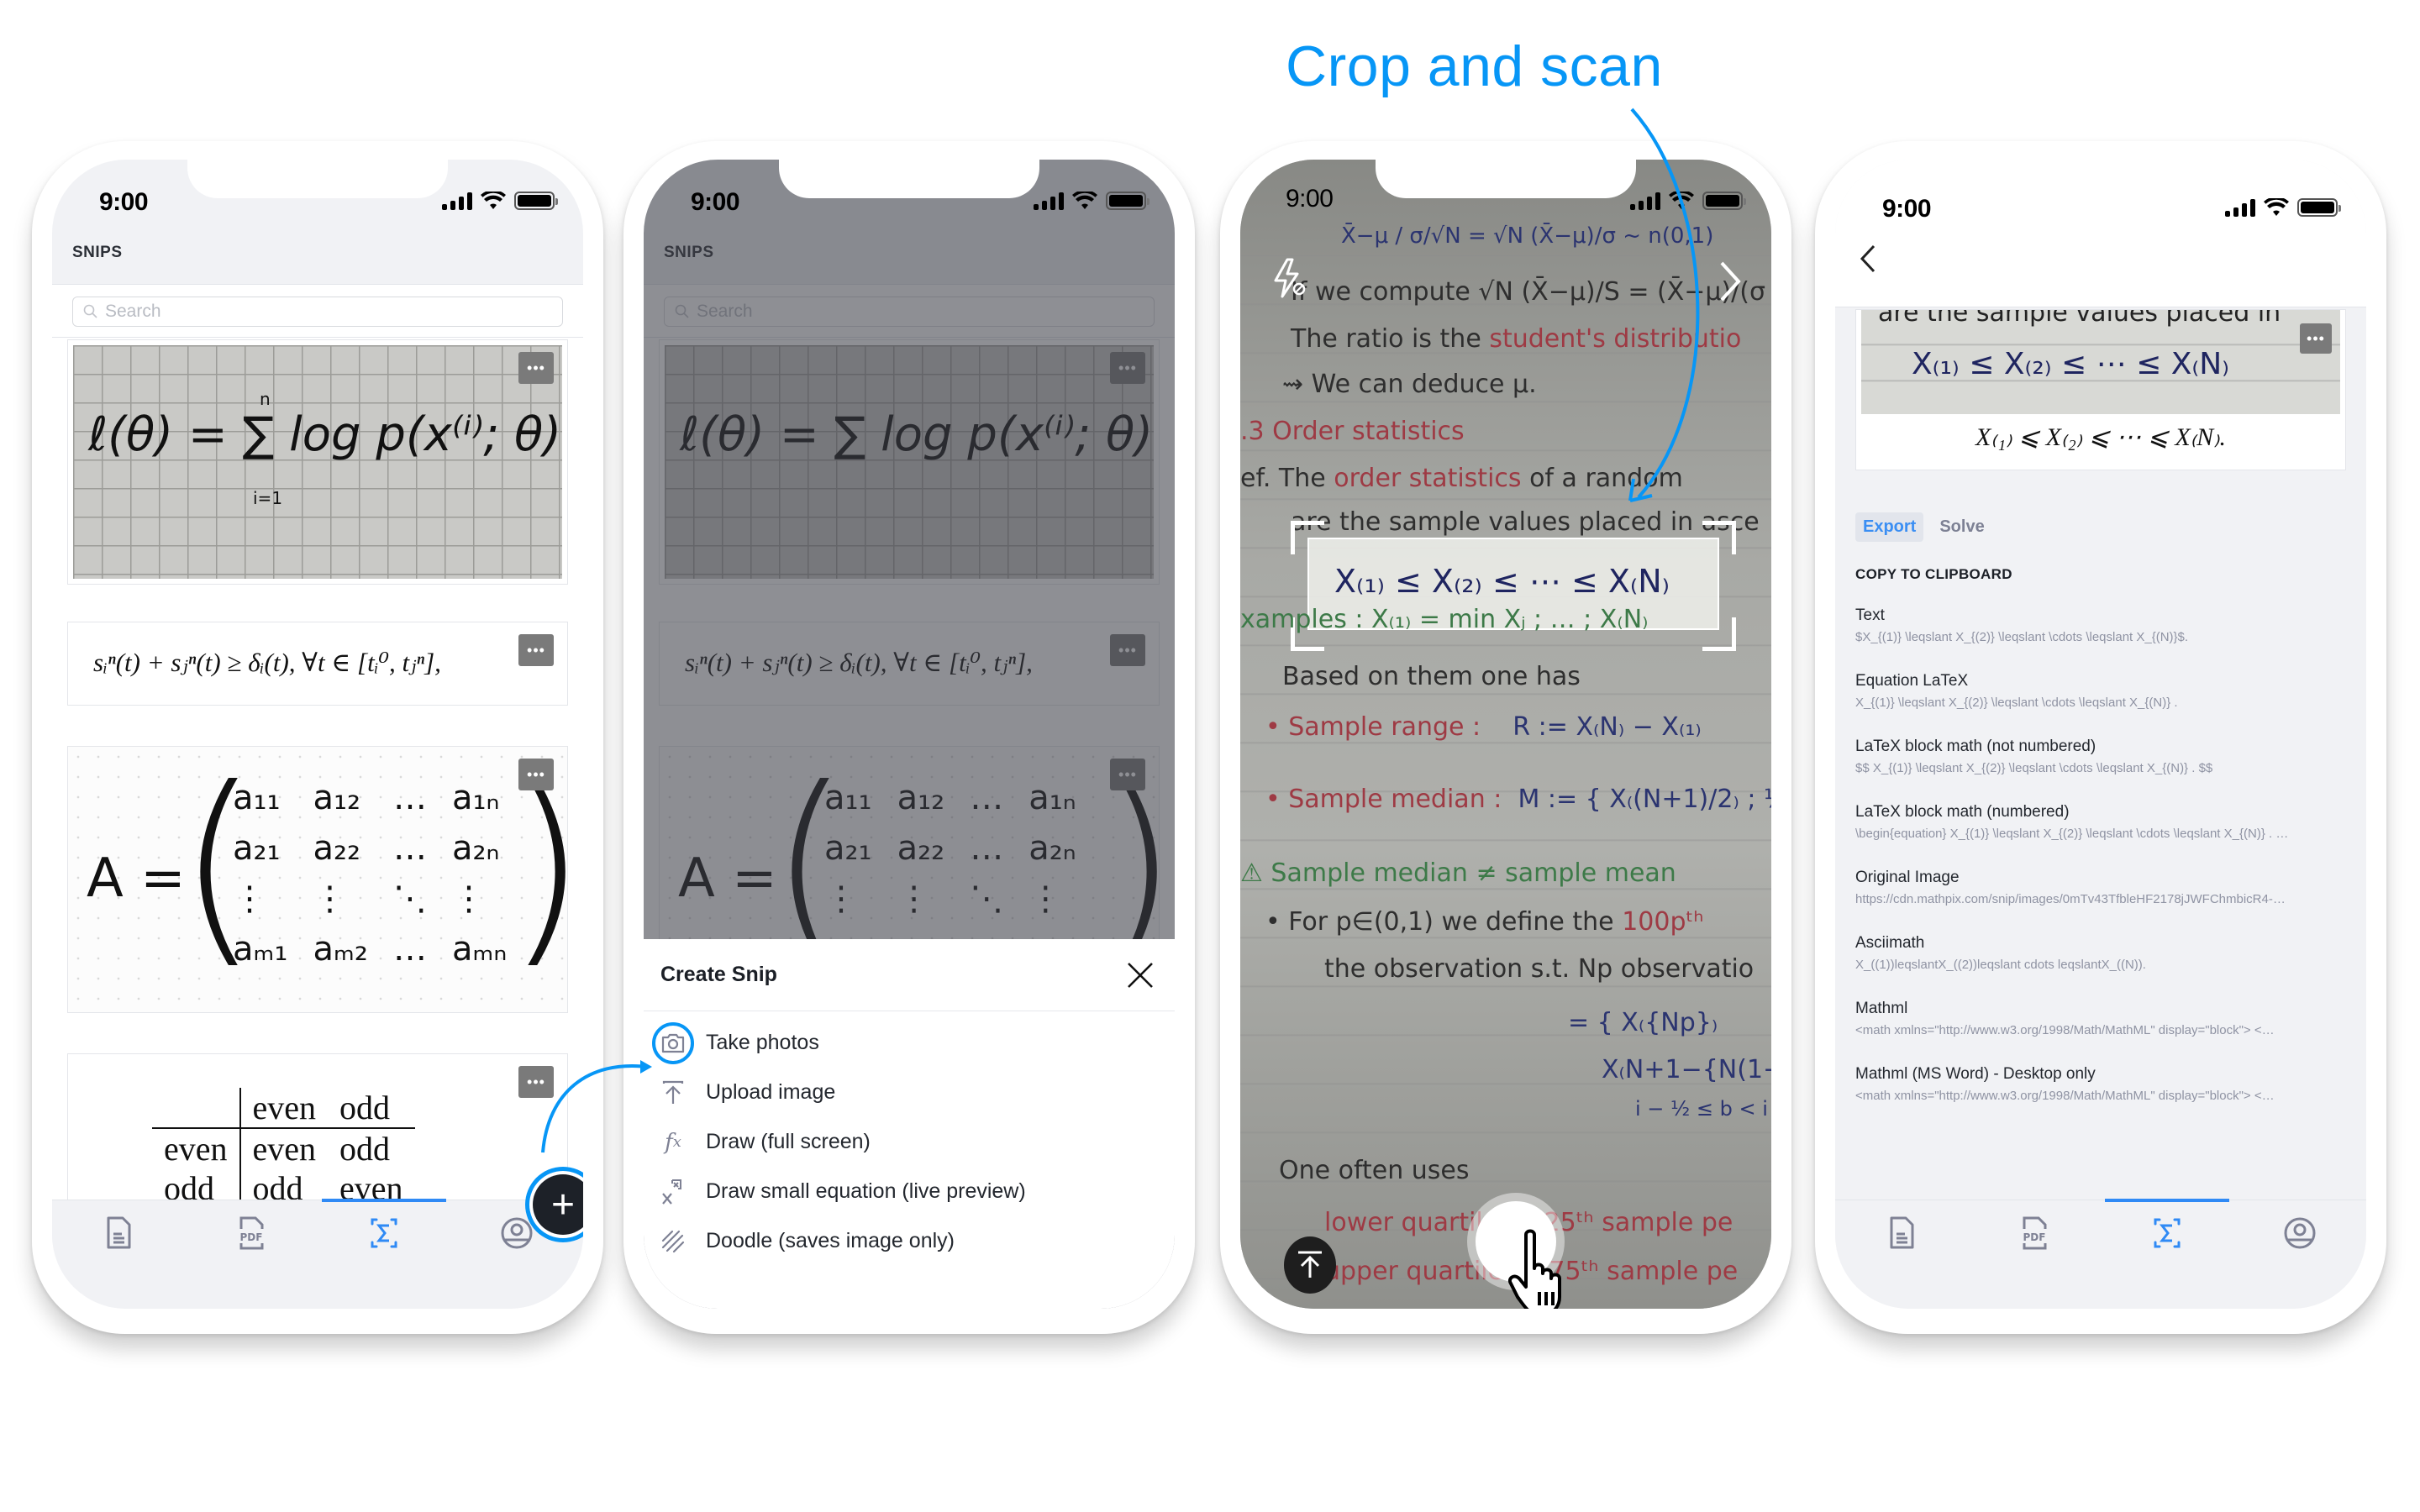 The height and width of the screenshot is (1512, 2420). What do you see at coordinates (337, 798) in the screenshot?
I see `matrix-cell: a₁₂` at bounding box center [337, 798].